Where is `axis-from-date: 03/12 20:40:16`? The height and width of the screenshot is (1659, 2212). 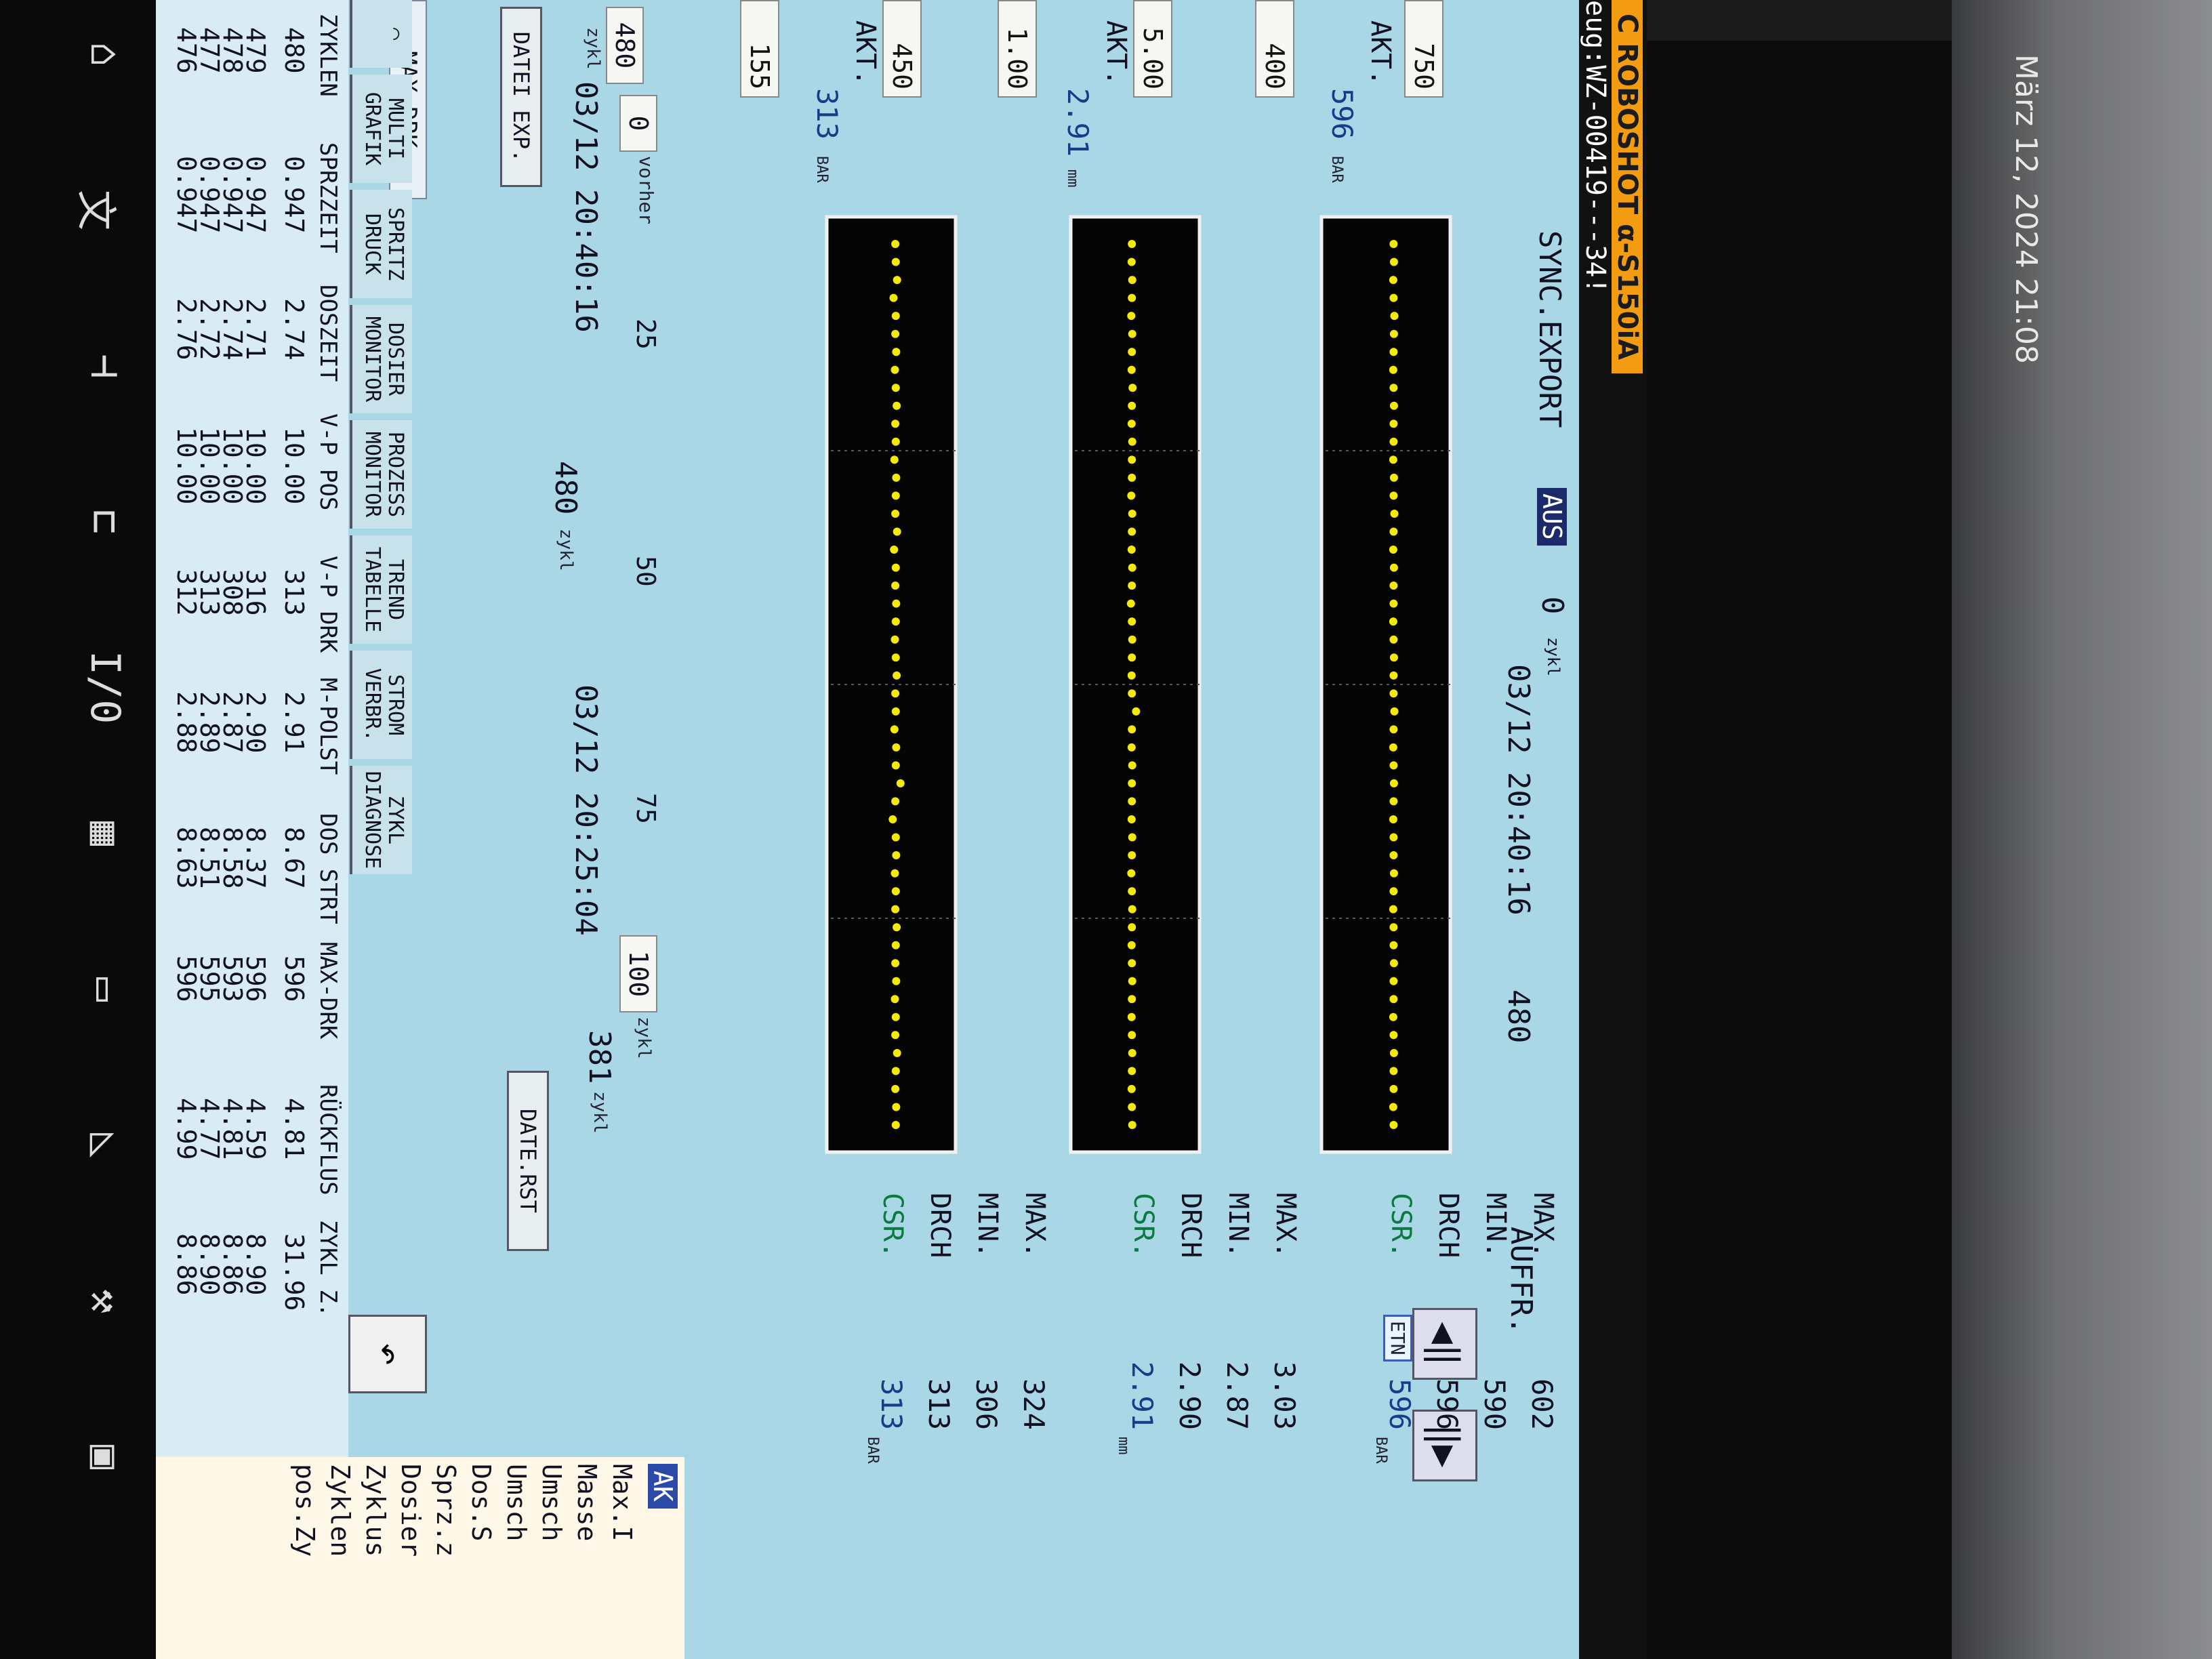
axis-from-date: 03/12 20:40:16 is located at coordinates (586, 207).